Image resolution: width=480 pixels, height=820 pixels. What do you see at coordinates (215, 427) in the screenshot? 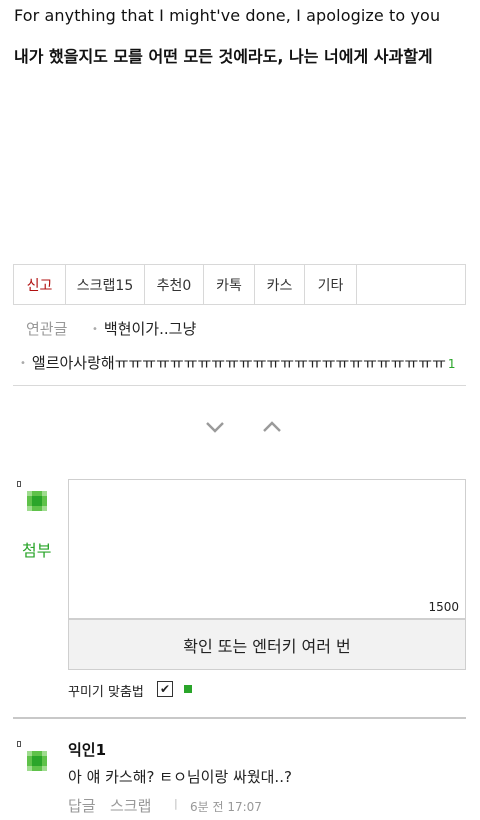
I see `chevron-down-icon` at bounding box center [215, 427].